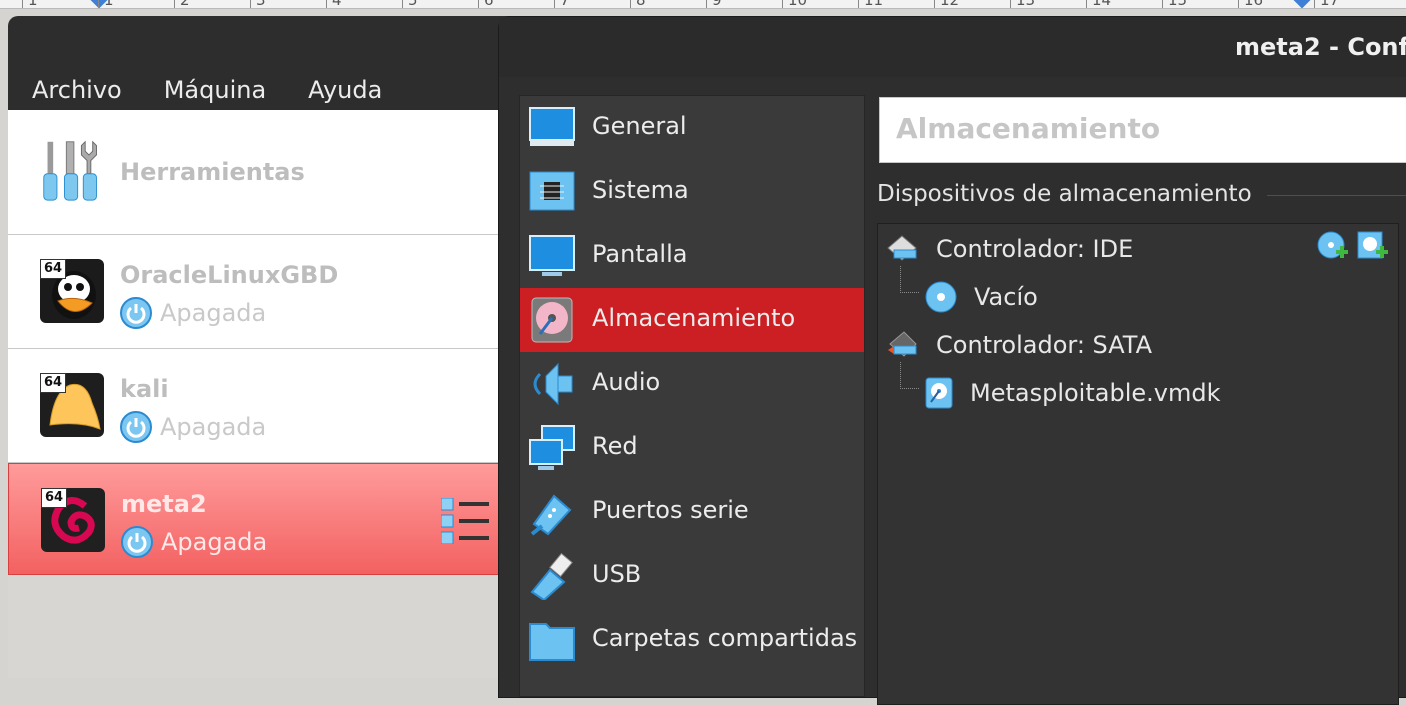 The width and height of the screenshot is (1406, 705). What do you see at coordinates (212, 172) in the screenshot?
I see `tools-label: Herramientas` at bounding box center [212, 172].